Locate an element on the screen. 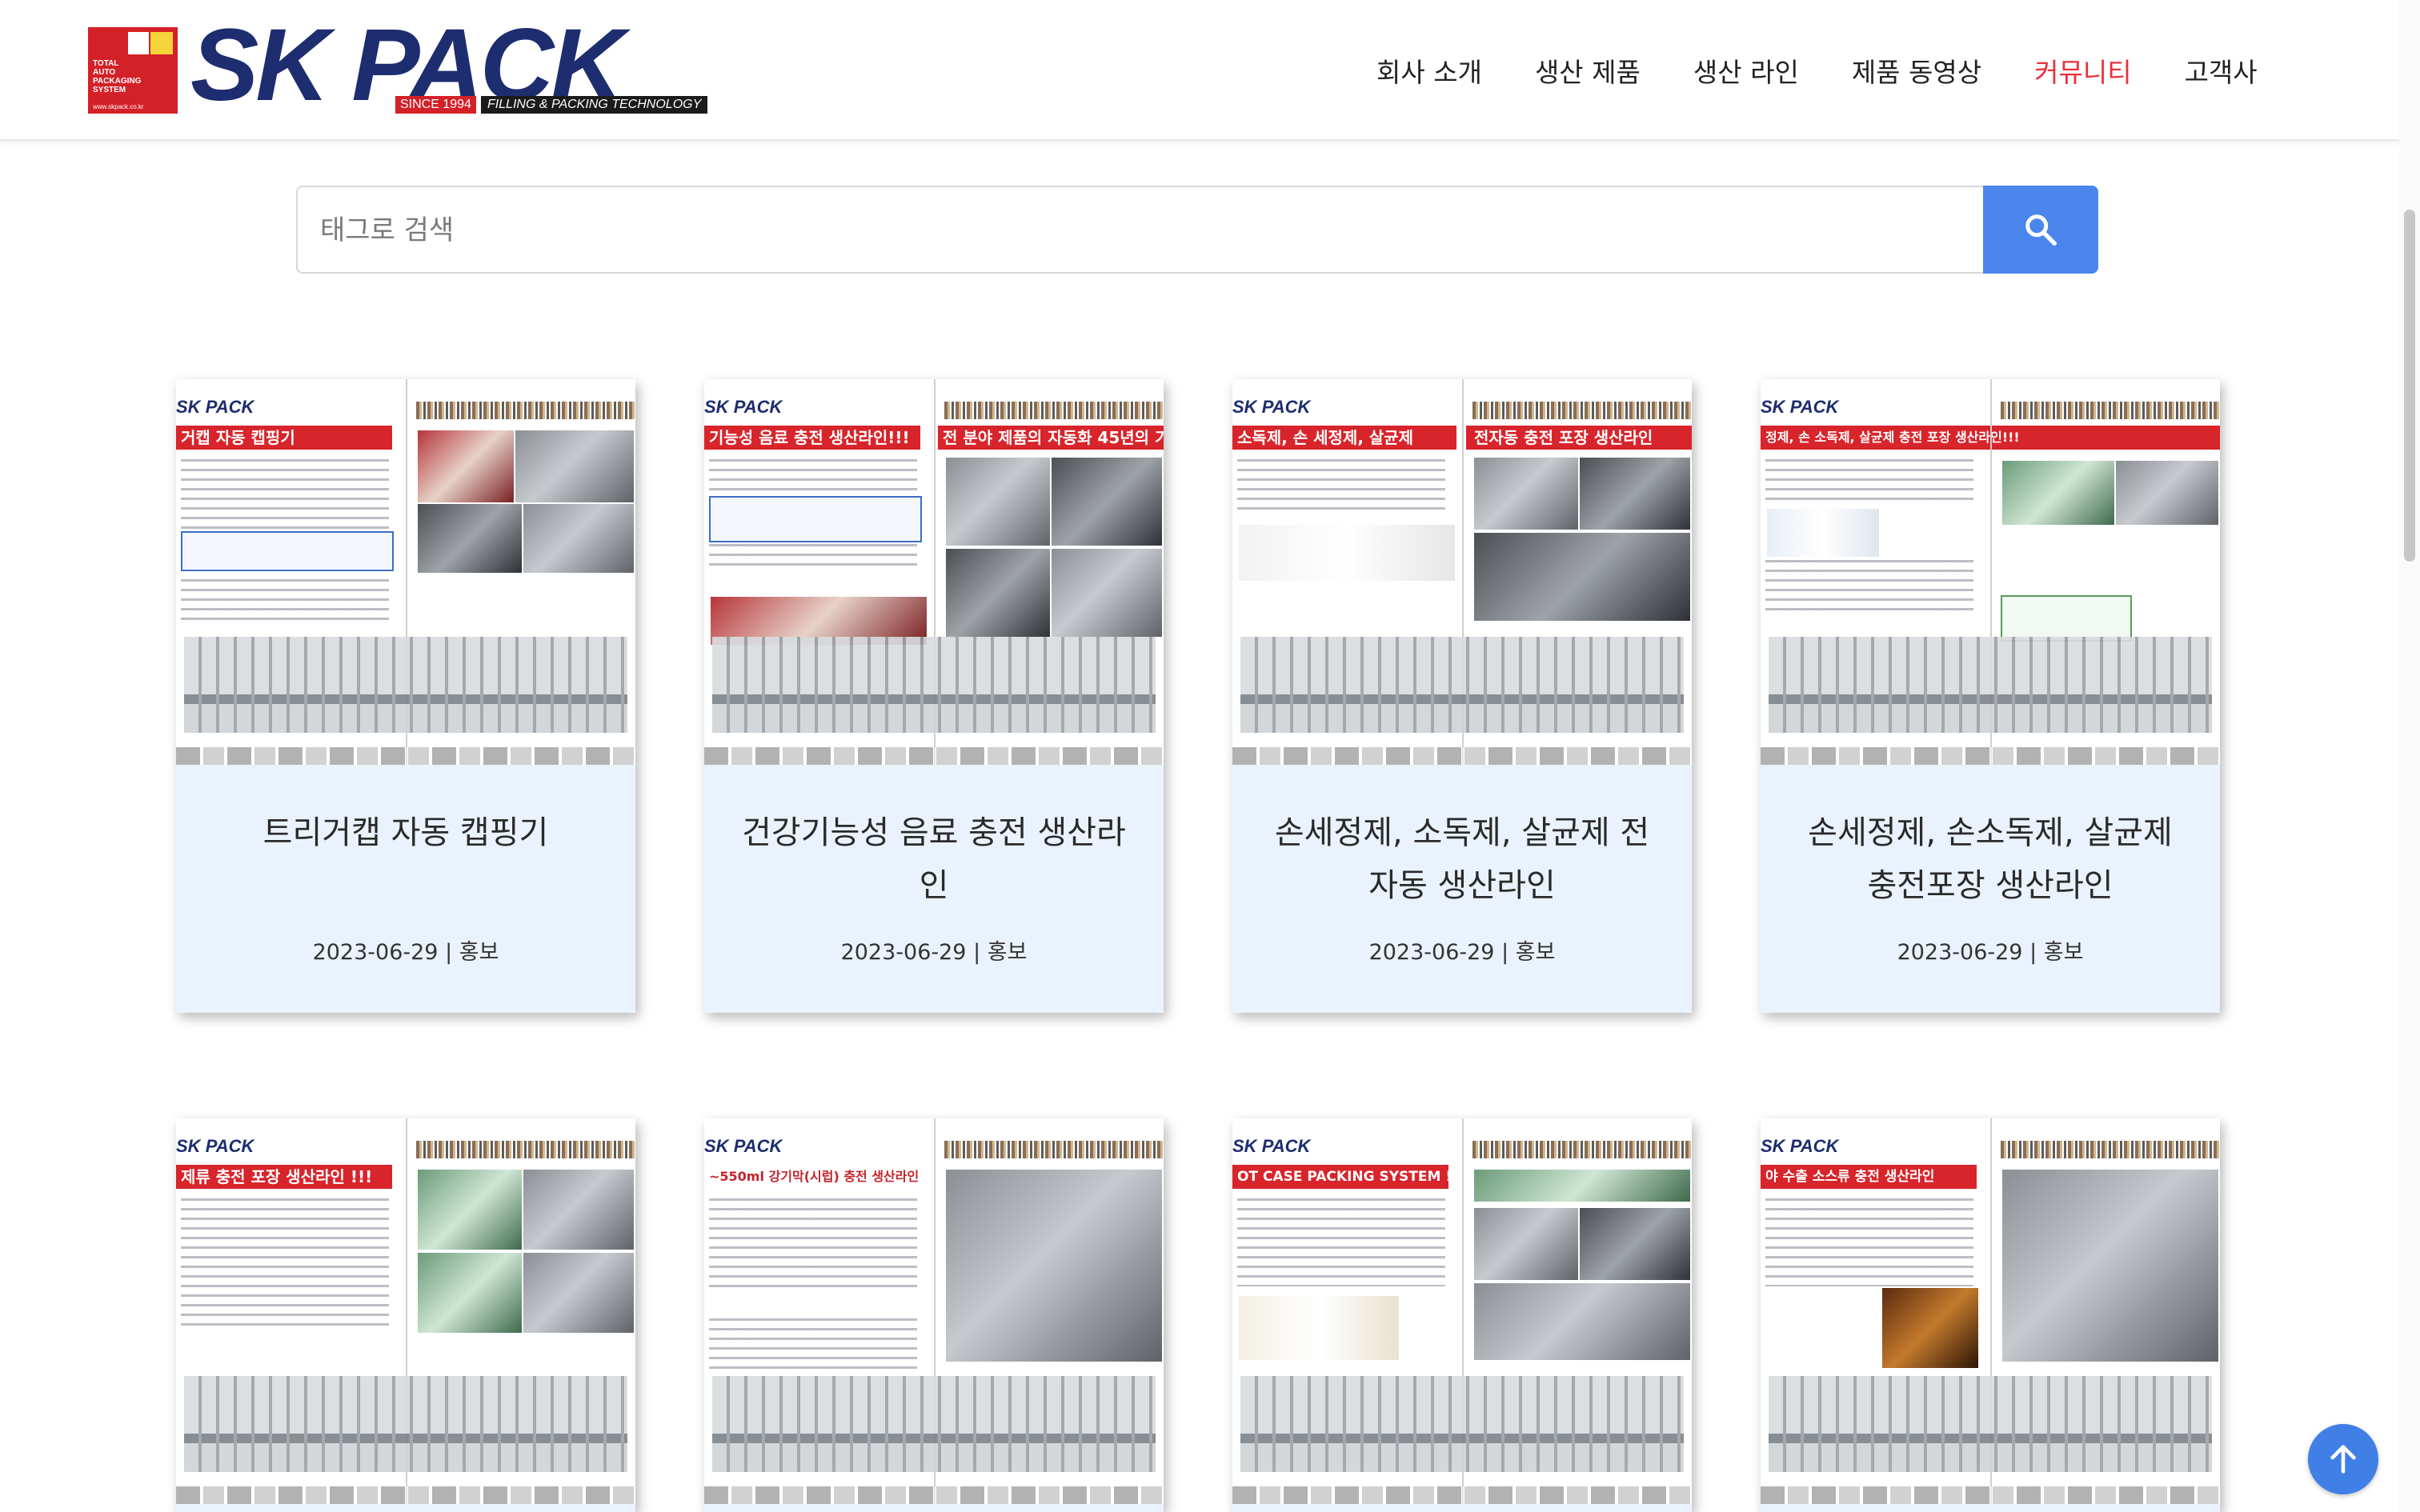 This screenshot has width=2420, height=1512. logo-url: www.skpack.co.kr is located at coordinates (118, 106).